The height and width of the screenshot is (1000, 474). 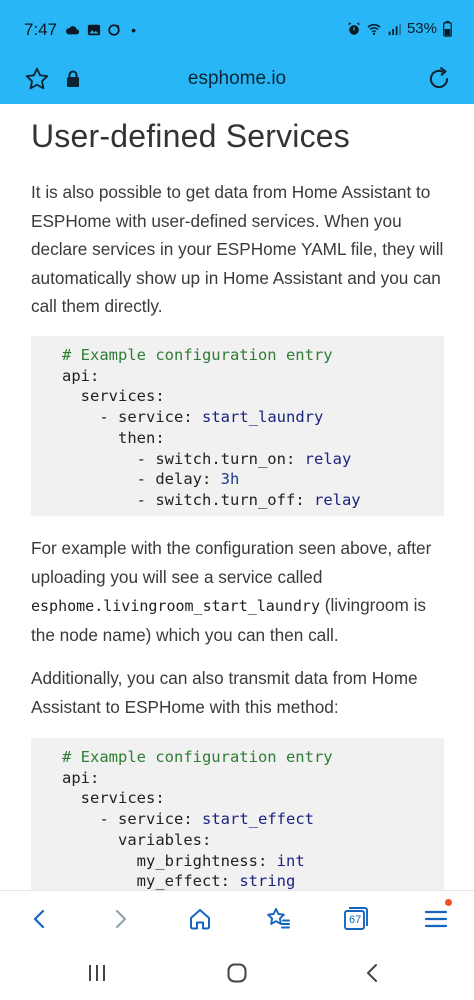 What do you see at coordinates (278, 919) in the screenshot?
I see `bookmarks-icon` at bounding box center [278, 919].